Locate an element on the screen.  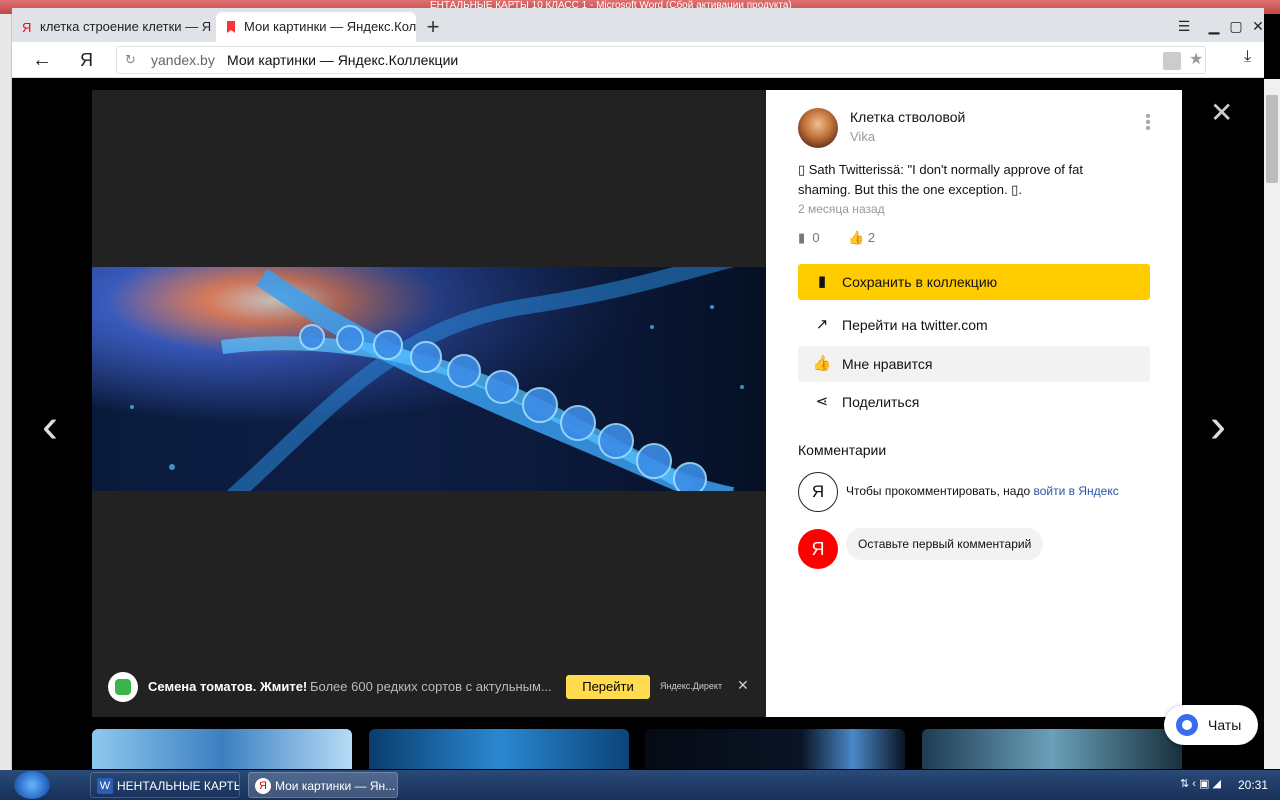
chats-button: Чаты is located at coordinates (1211, 725).